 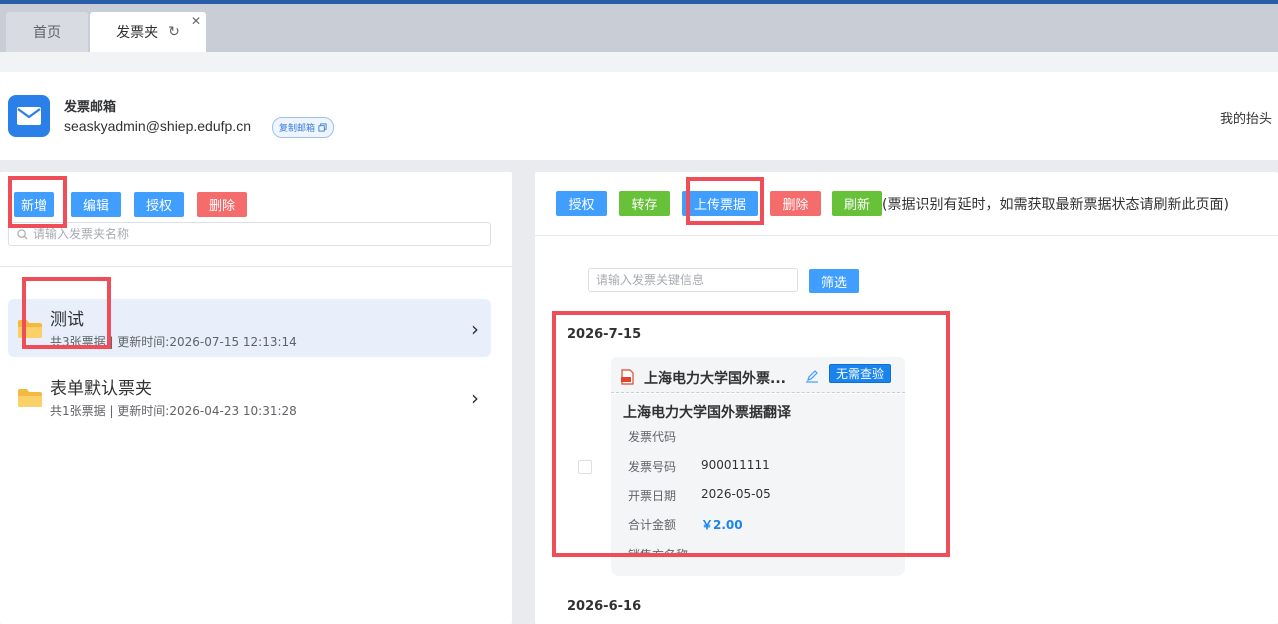 I want to click on authorize-invoice-button: 授权, so click(x=581, y=203).